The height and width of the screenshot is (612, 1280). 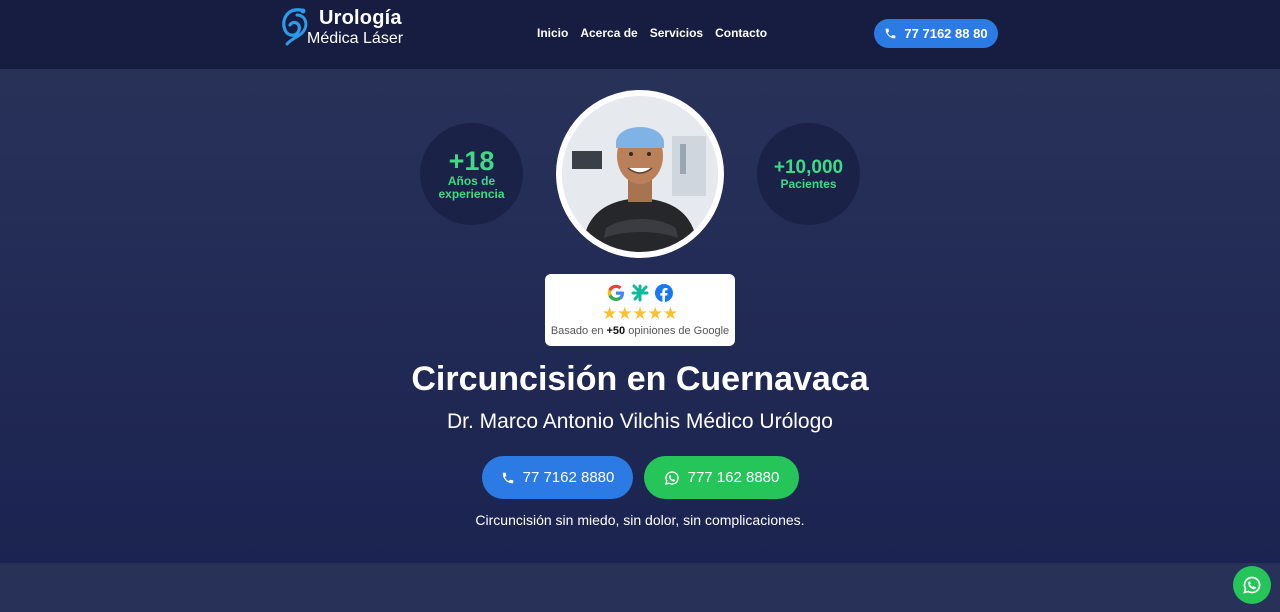 I want to click on stat-patients: +10,000 Pacientes, so click(x=808, y=174).